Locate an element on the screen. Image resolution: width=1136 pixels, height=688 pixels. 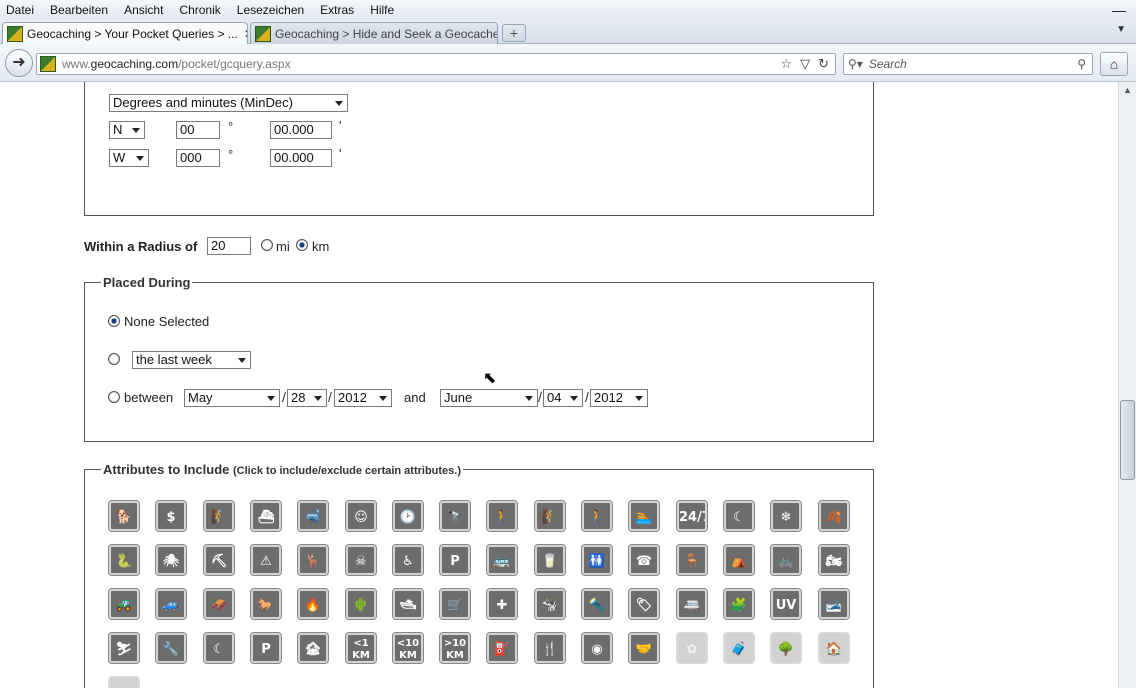
history-dropdown-icon: ▽ is located at coordinates (805, 64).